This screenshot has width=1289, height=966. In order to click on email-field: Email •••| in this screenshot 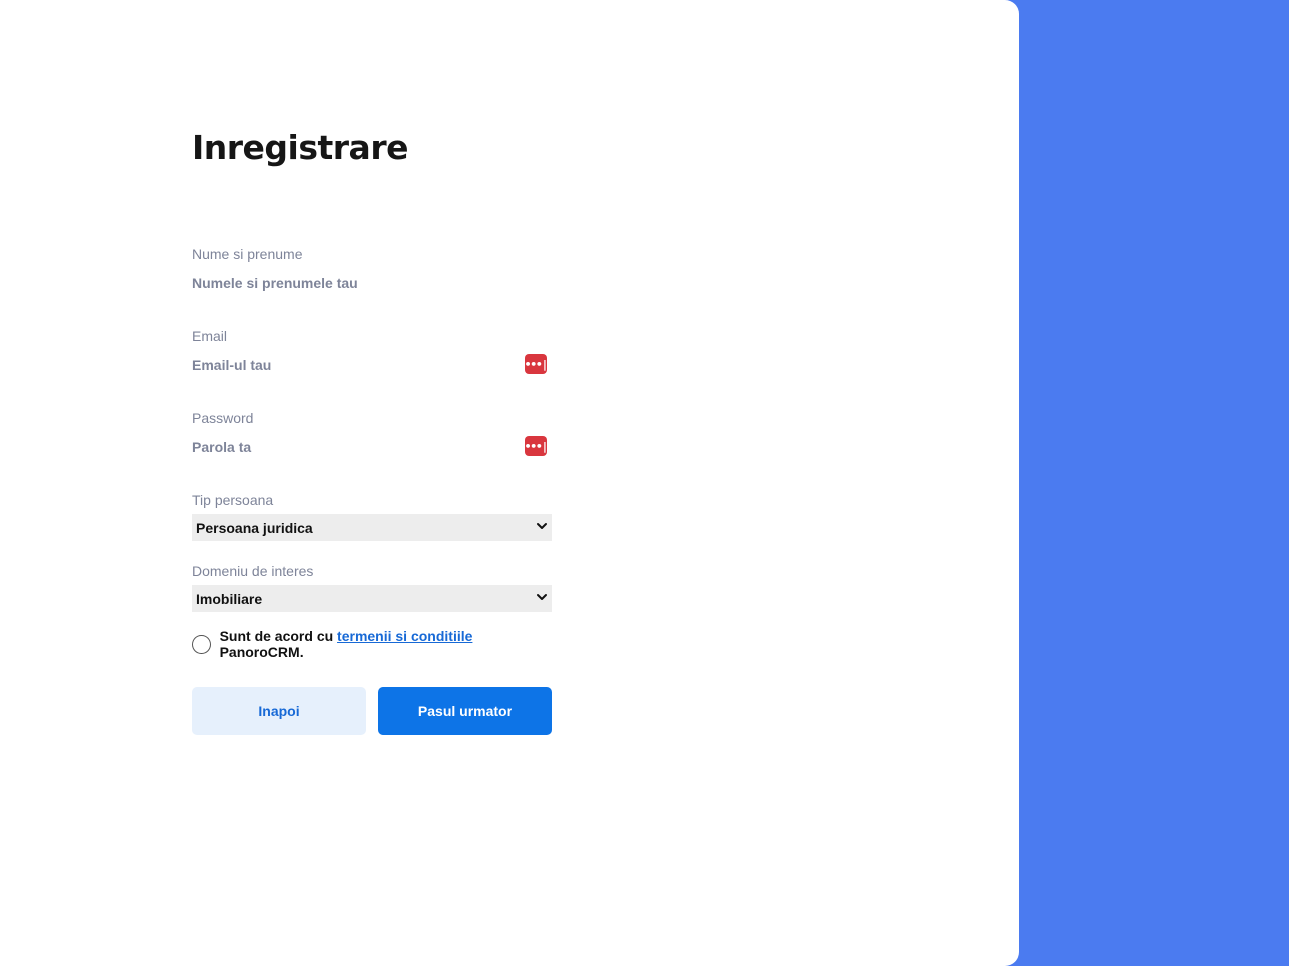, I will do `click(372, 351)`.